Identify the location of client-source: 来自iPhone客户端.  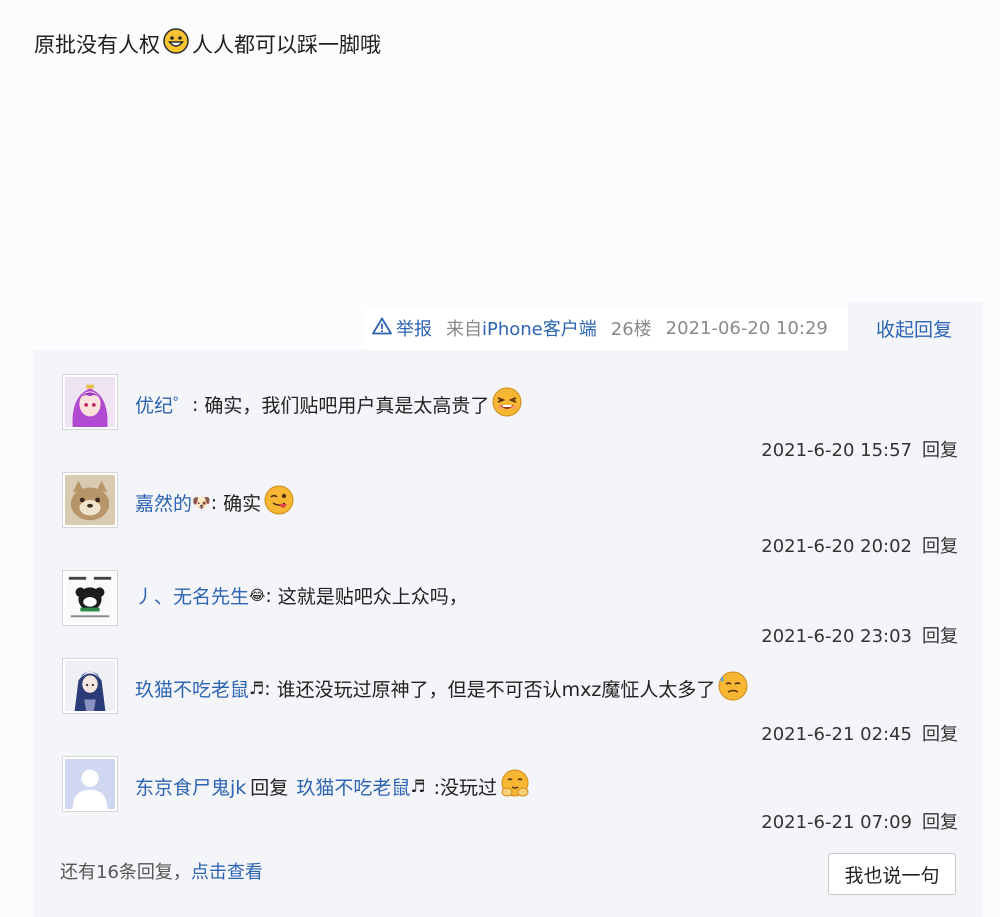
(521, 328).